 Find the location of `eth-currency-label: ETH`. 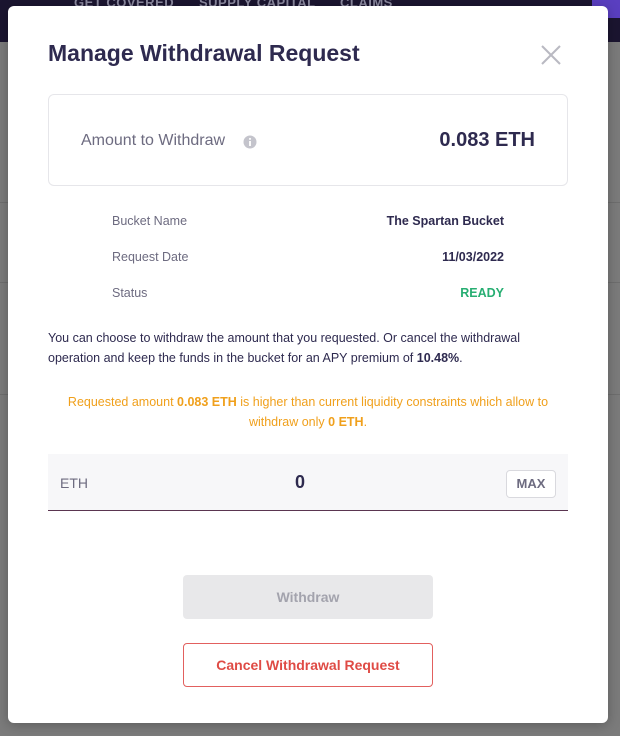

eth-currency-label: ETH is located at coordinates (74, 483).